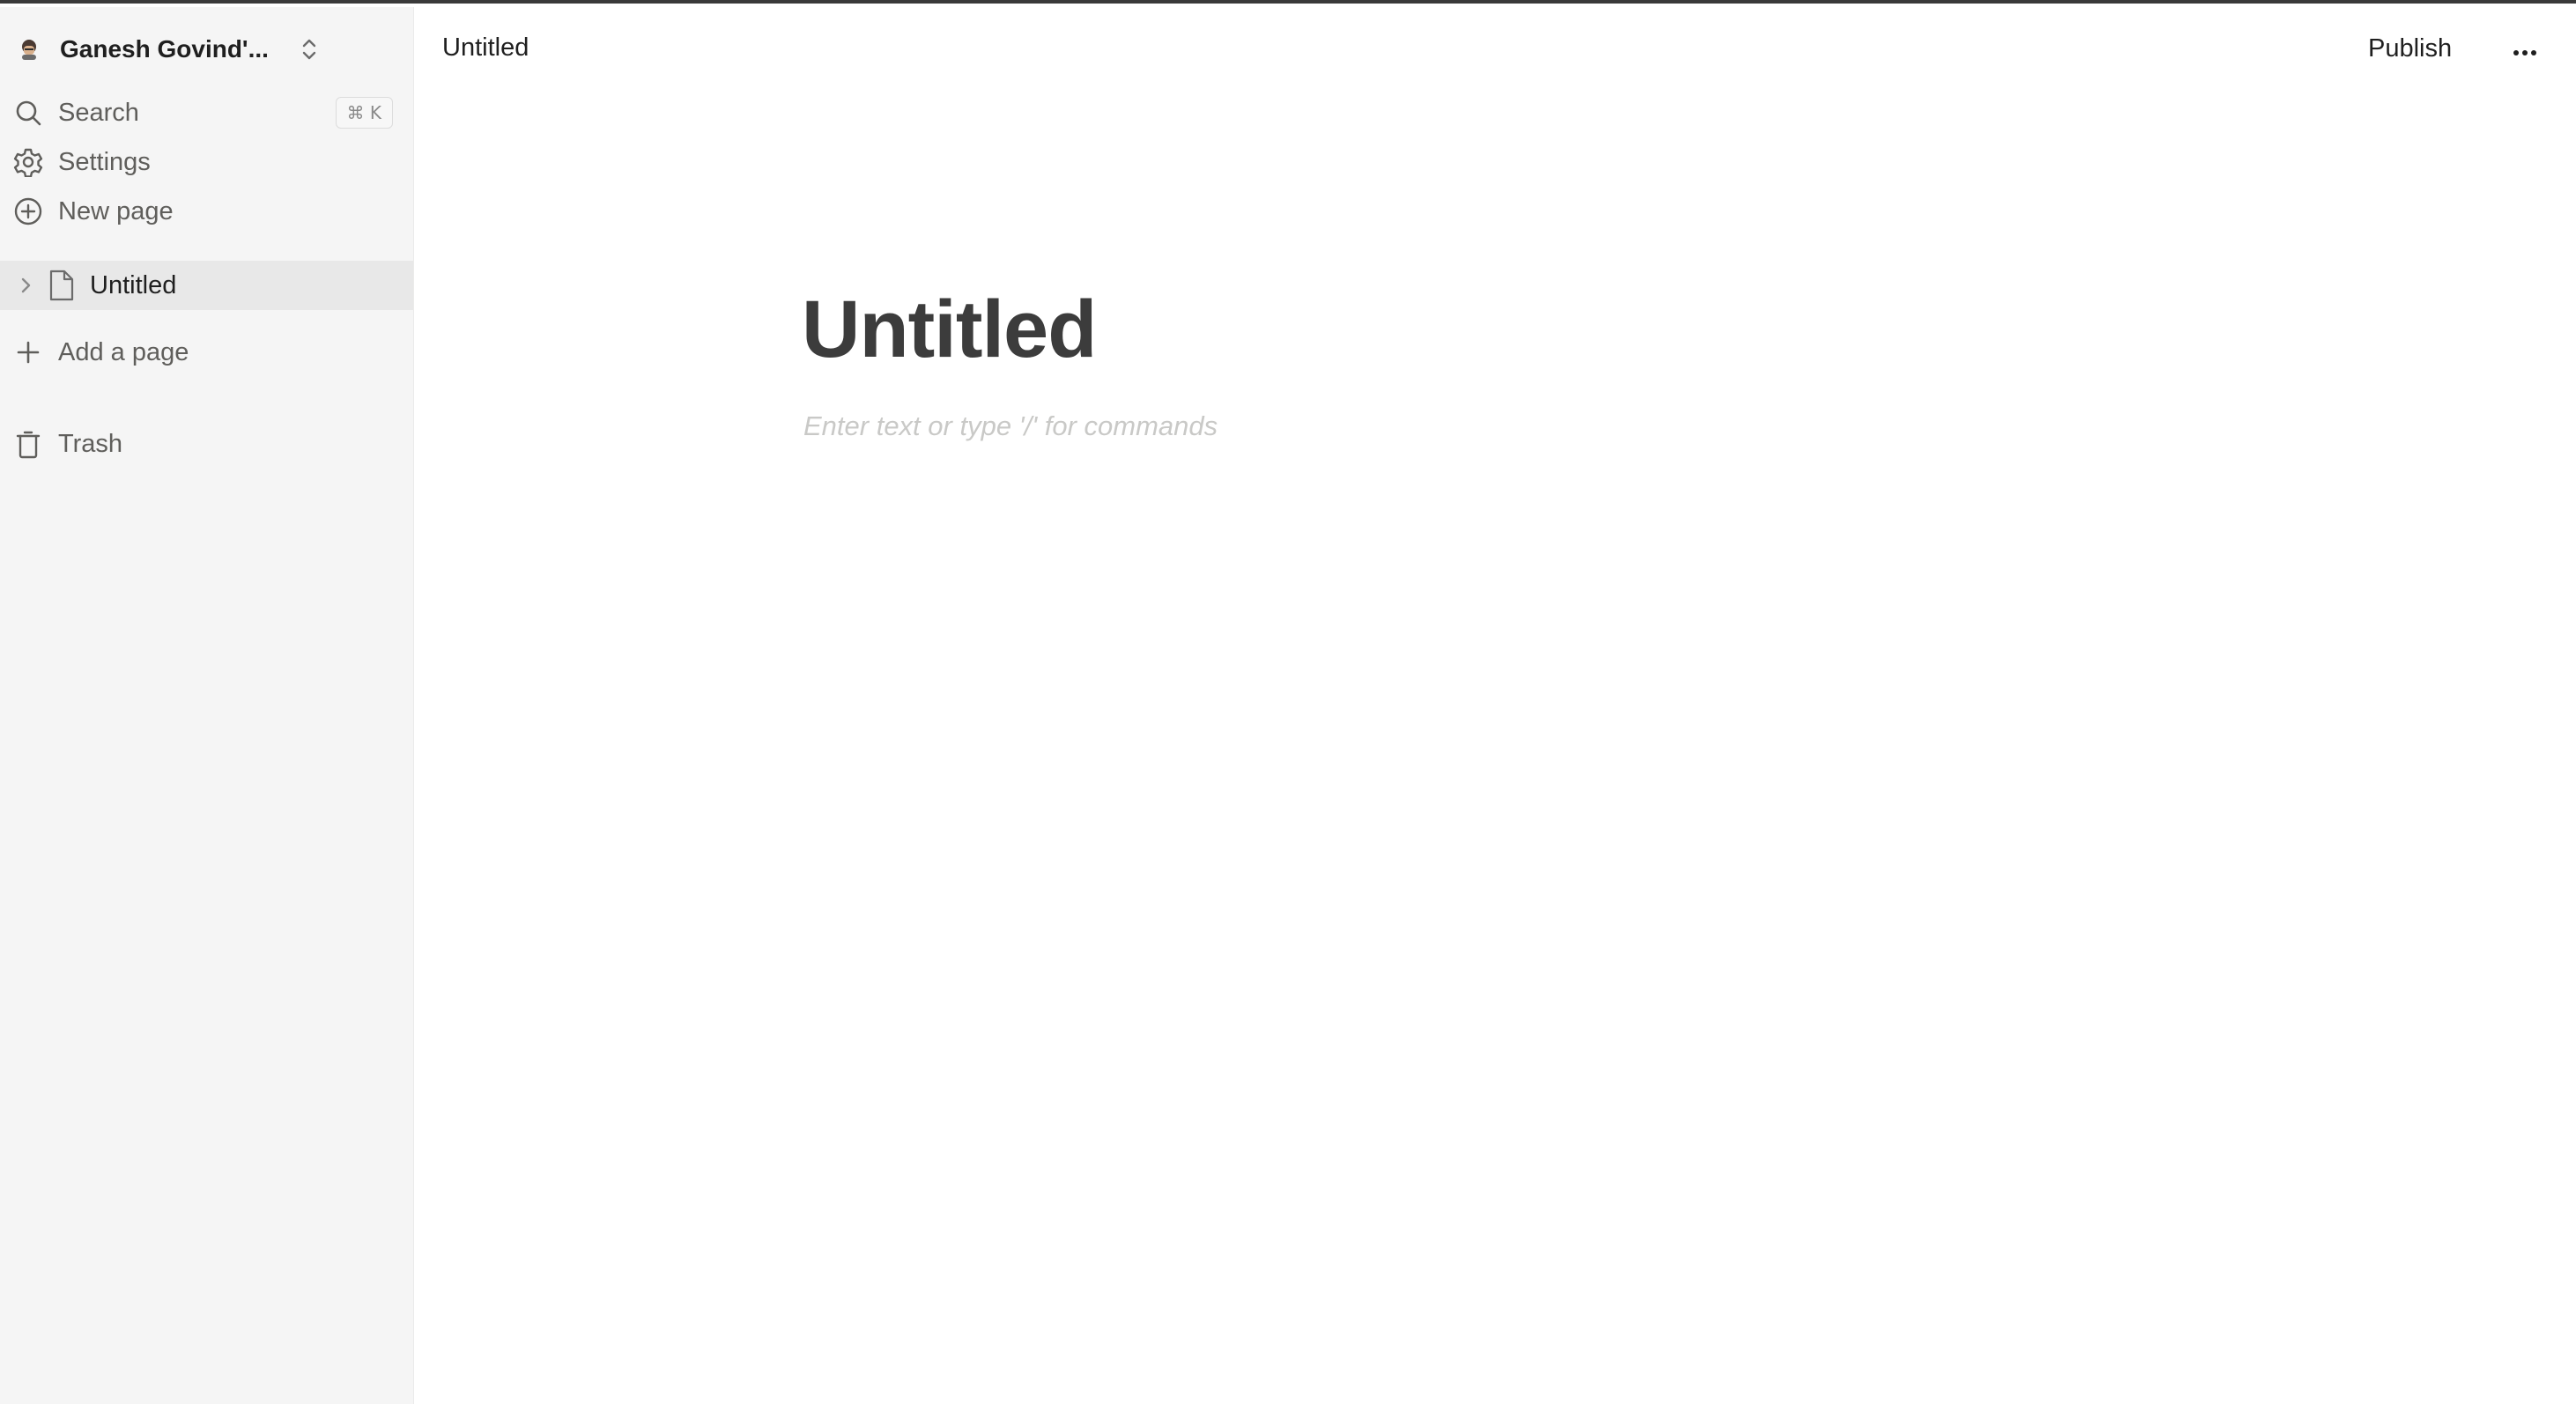 The height and width of the screenshot is (1404, 2576). Describe the element at coordinates (28, 352) in the screenshot. I see `plus-icon` at that location.